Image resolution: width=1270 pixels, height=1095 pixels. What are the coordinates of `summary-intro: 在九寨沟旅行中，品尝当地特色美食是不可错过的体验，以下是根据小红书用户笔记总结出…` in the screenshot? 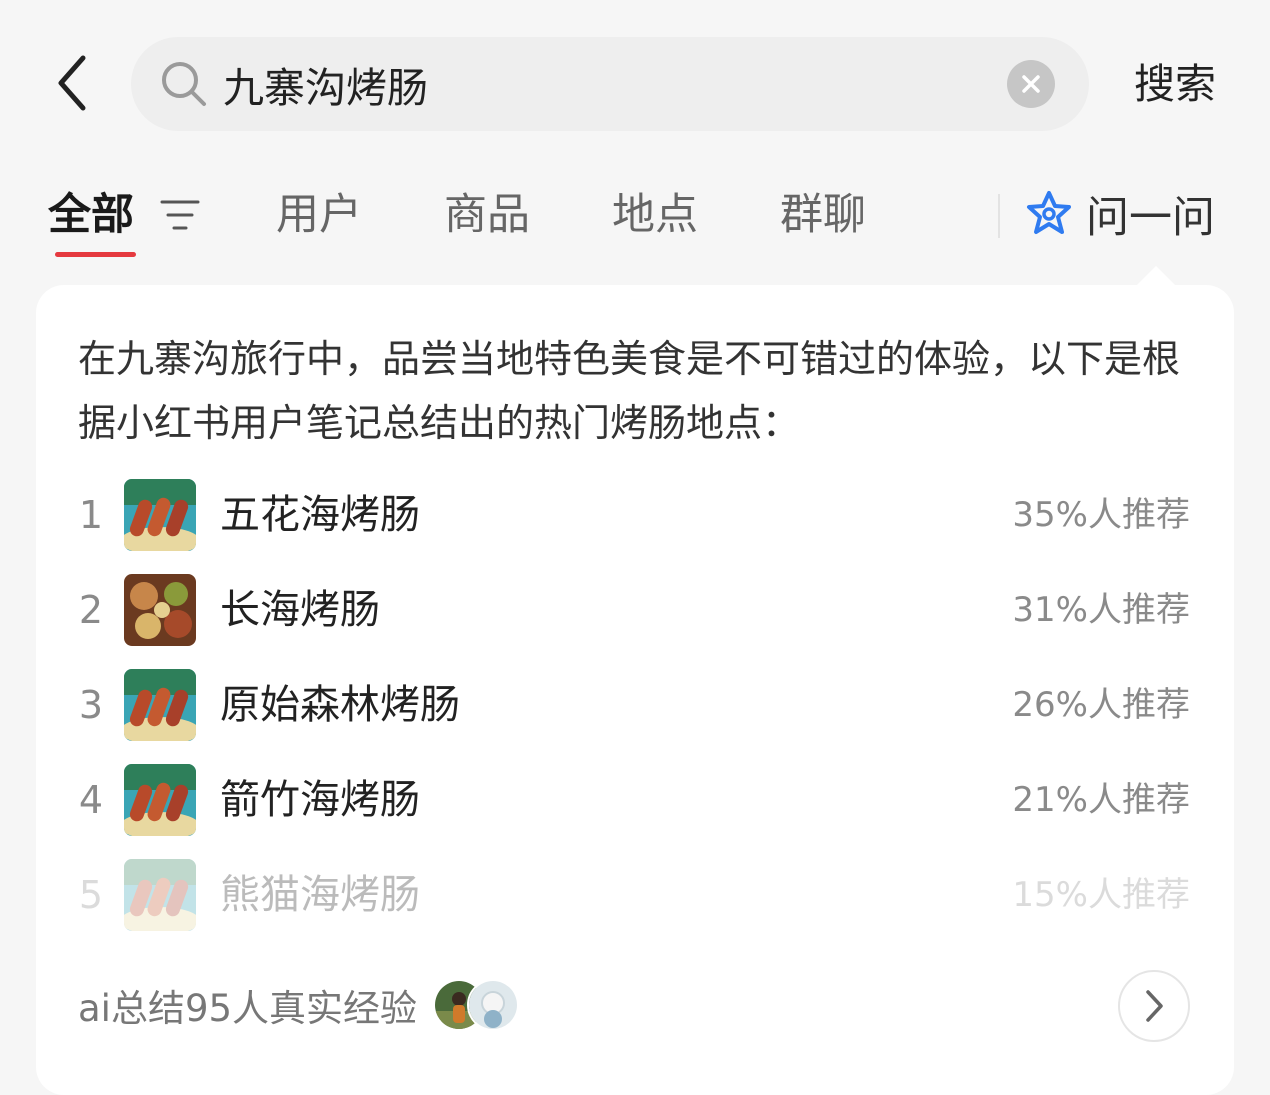 It's located at (629, 391).